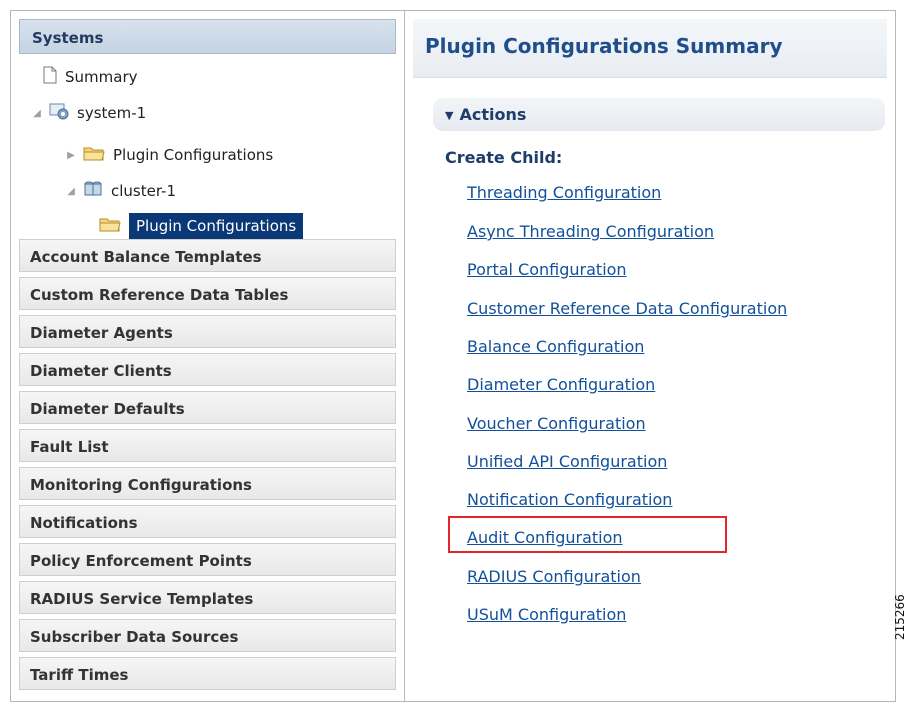 The width and height of the screenshot is (916, 704). I want to click on link-voucher-configuration: Voucher Configuration, so click(556, 423).